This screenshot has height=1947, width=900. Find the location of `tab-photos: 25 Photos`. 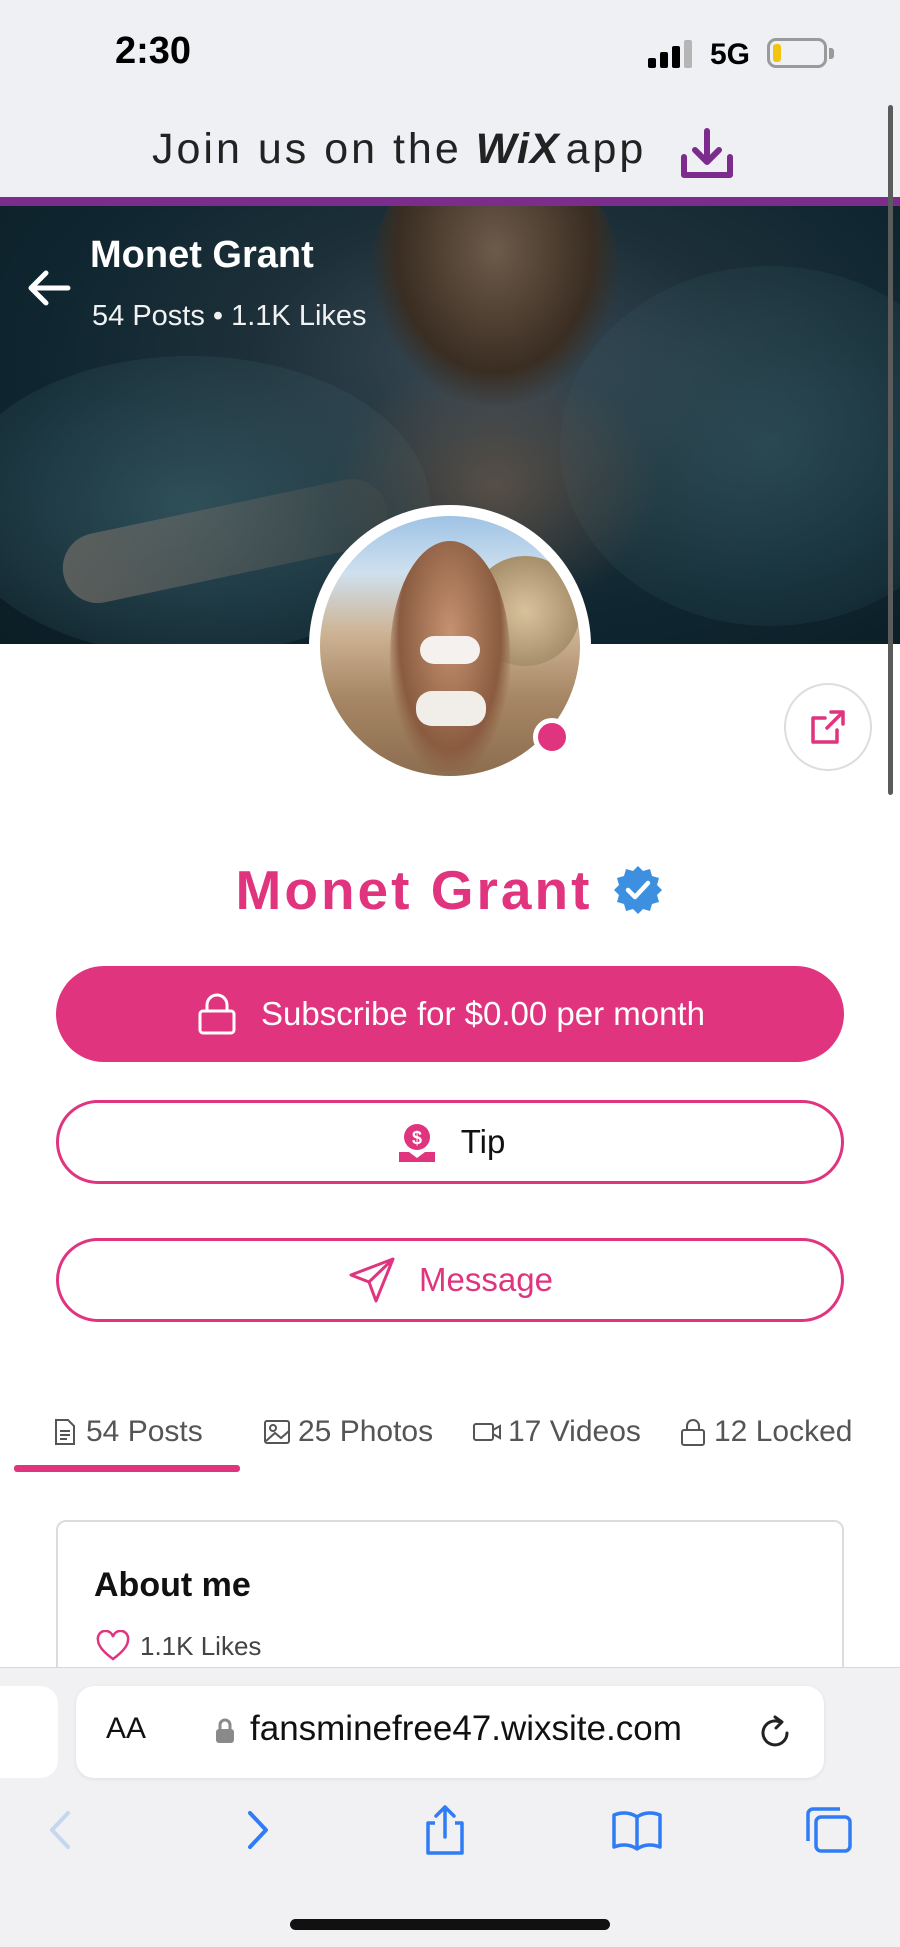

tab-photos: 25 Photos is located at coordinates (347, 1432).